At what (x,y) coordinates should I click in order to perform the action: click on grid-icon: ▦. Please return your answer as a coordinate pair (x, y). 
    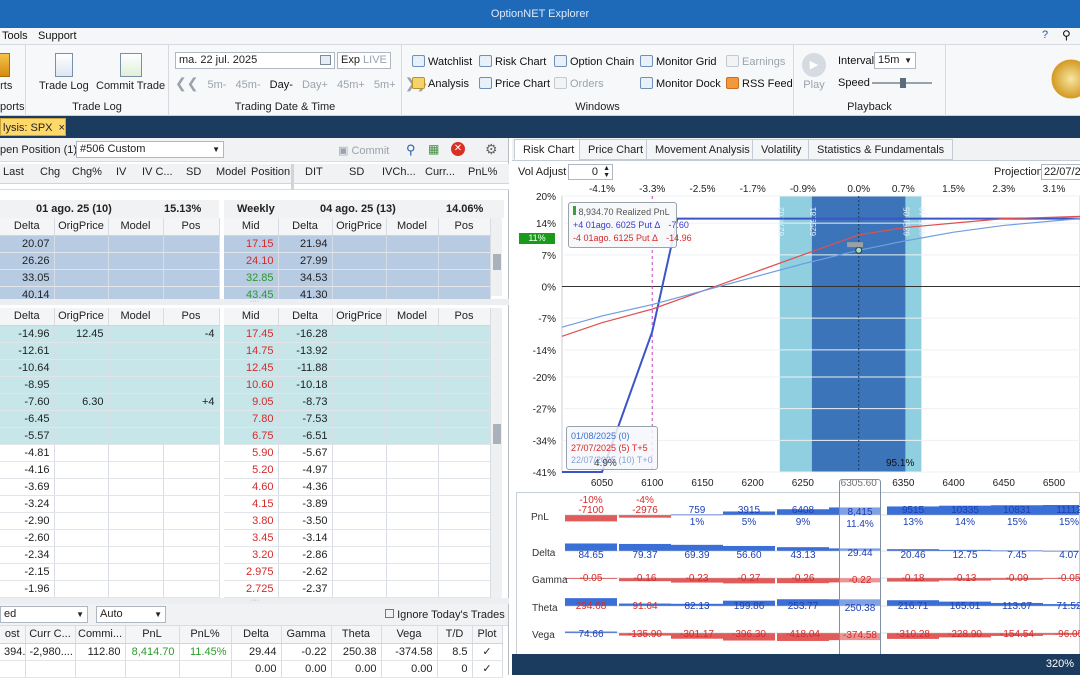
    Looking at the image, I should click on (433, 149).